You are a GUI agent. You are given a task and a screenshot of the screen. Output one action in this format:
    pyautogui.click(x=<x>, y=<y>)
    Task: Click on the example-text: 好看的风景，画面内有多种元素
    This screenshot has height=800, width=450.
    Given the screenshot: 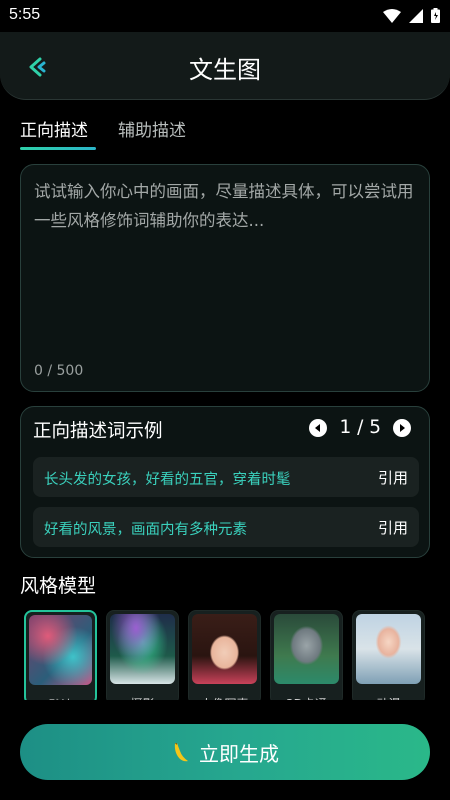 What is the action you would take?
    pyautogui.click(x=145, y=530)
    